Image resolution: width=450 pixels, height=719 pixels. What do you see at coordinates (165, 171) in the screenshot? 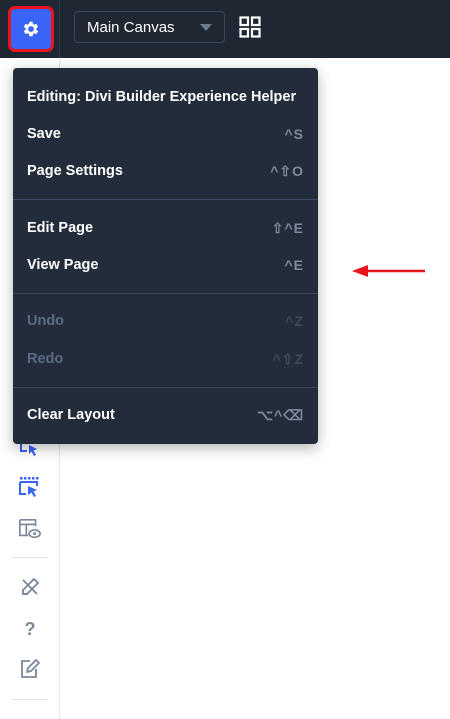
I see `menu-item-page-settings: Page Settings ^⇧O` at bounding box center [165, 171].